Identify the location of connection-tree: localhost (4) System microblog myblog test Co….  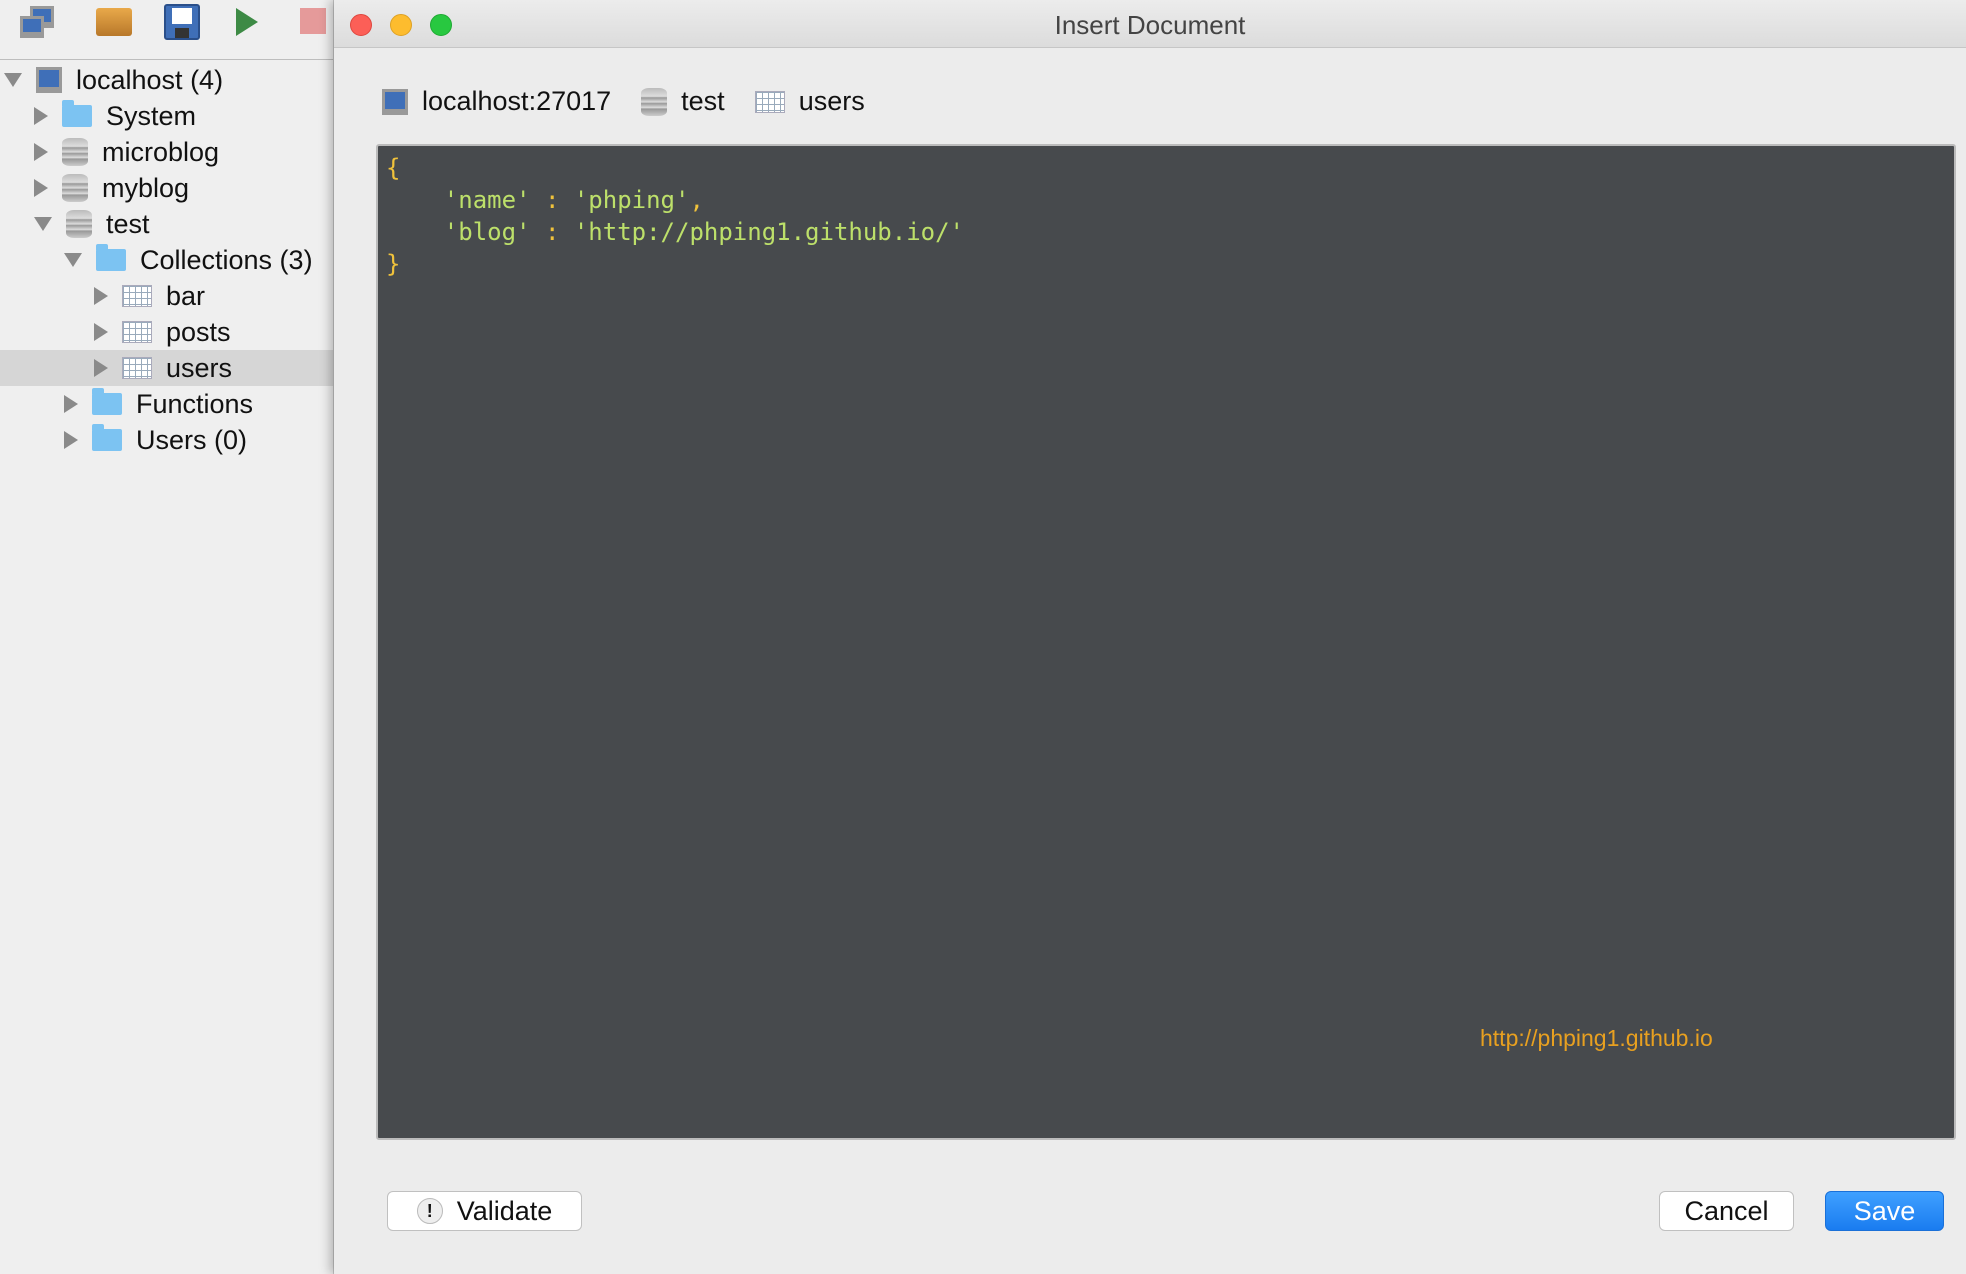
(166, 260).